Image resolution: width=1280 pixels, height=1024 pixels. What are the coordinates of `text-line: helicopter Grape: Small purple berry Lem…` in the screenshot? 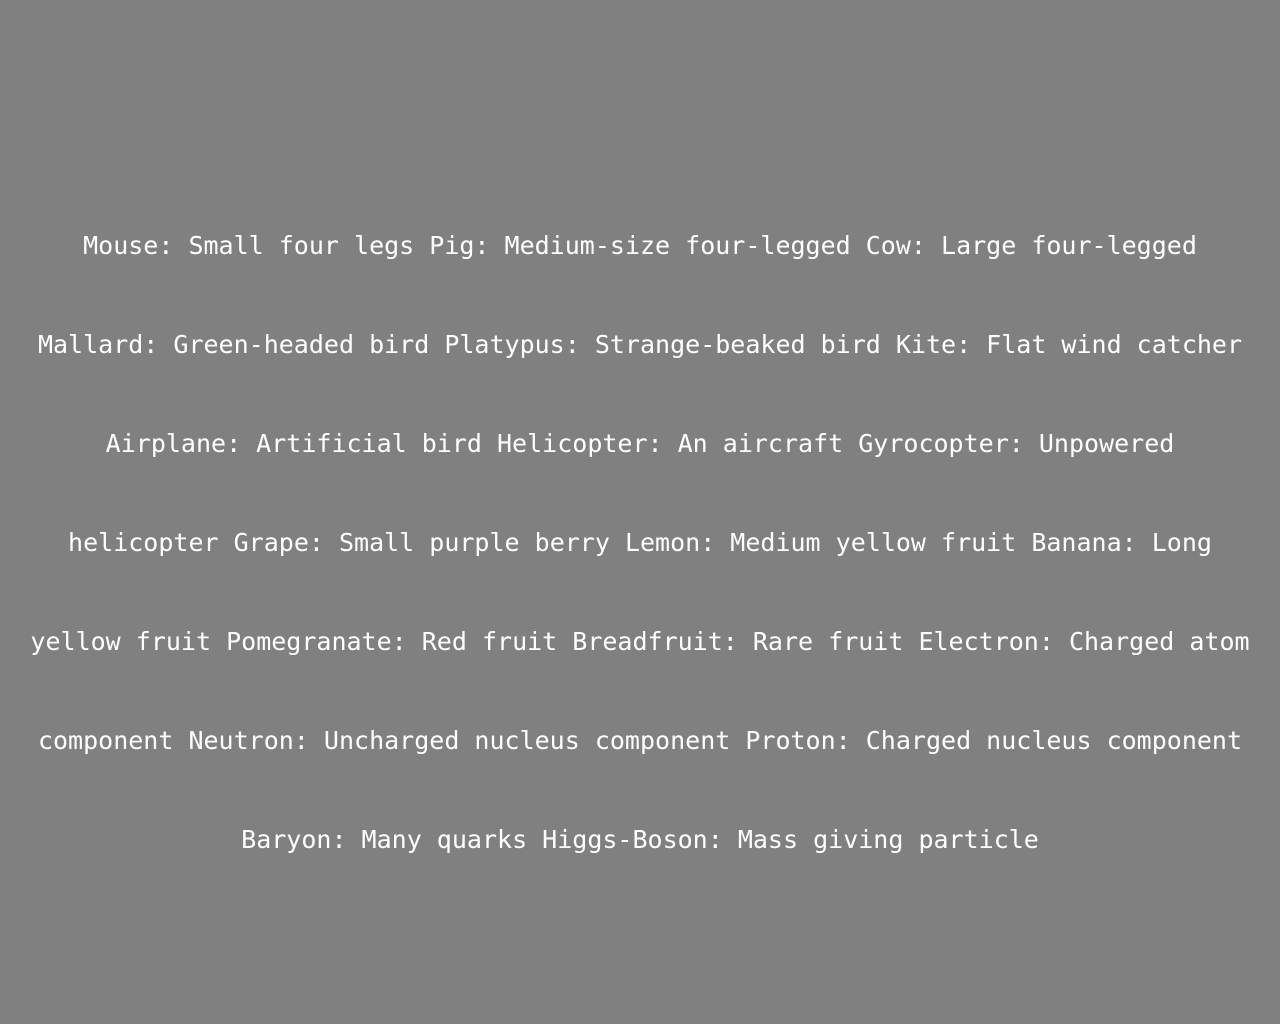 It's located at (640, 542).